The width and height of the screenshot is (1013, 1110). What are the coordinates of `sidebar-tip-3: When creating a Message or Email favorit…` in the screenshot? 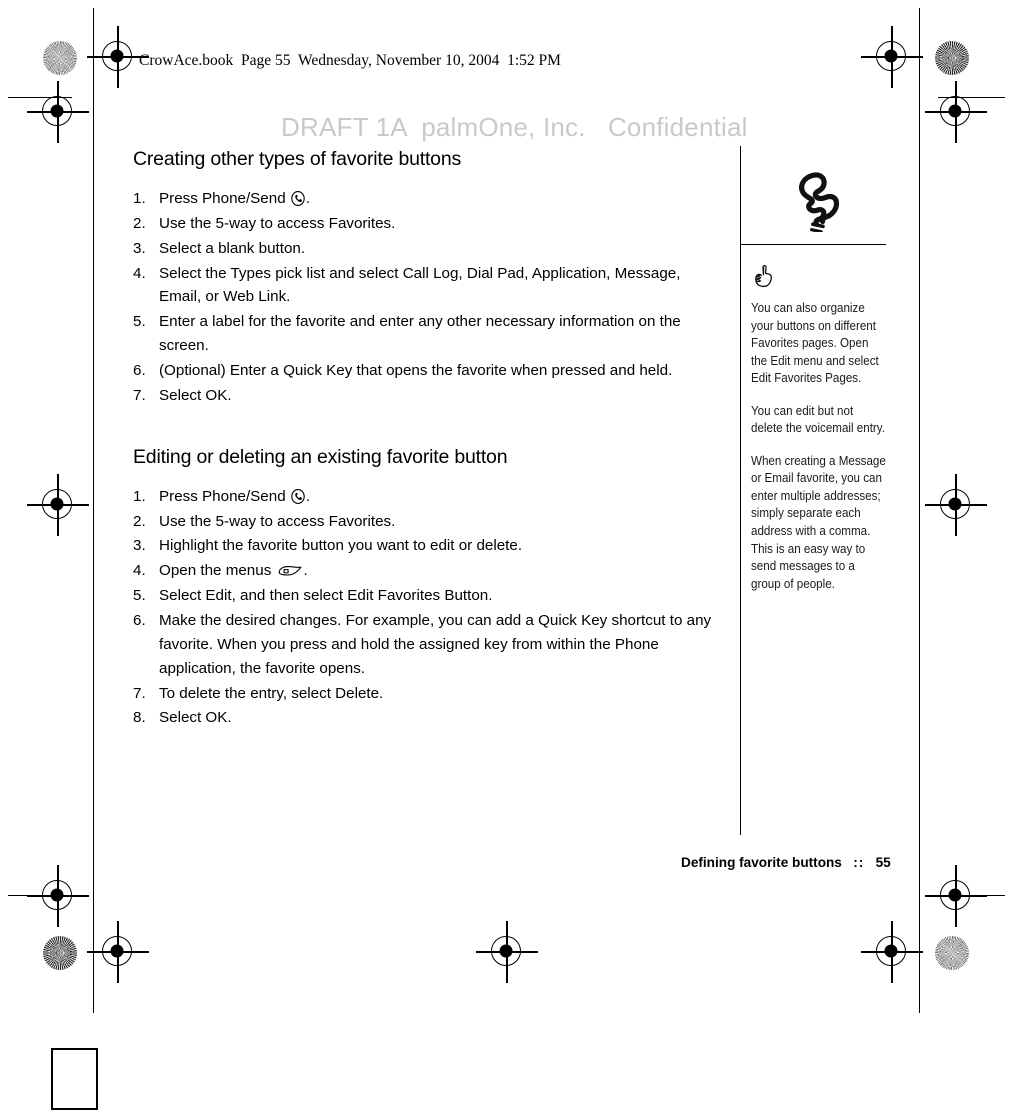 It's located at (818, 521).